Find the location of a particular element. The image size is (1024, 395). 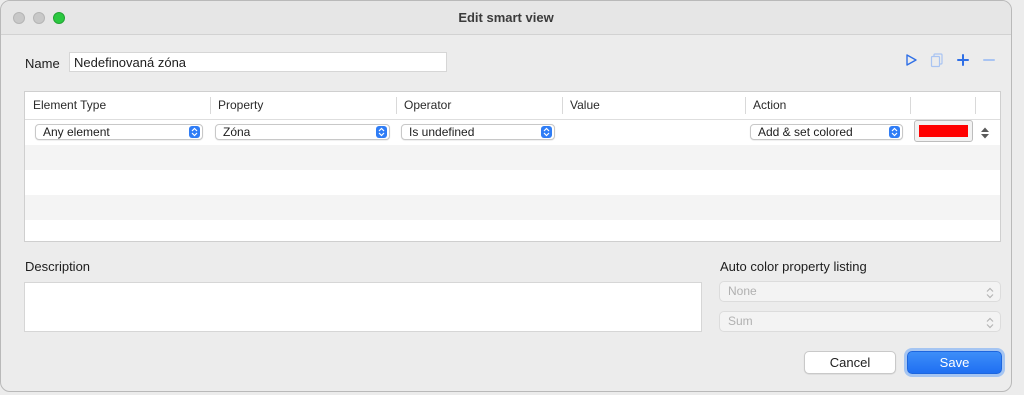

color-swatch is located at coordinates (943, 131).